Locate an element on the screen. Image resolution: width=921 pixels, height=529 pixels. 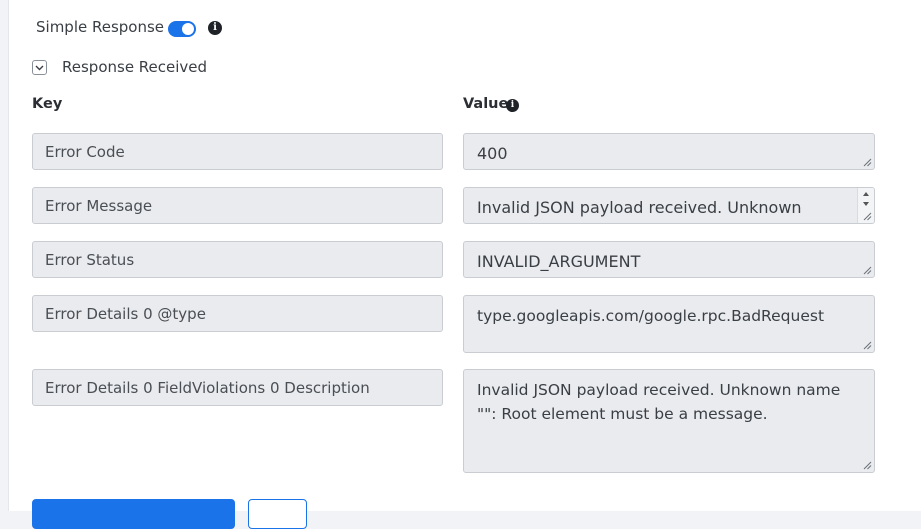
chevron-down-icon is located at coordinates (39, 67).